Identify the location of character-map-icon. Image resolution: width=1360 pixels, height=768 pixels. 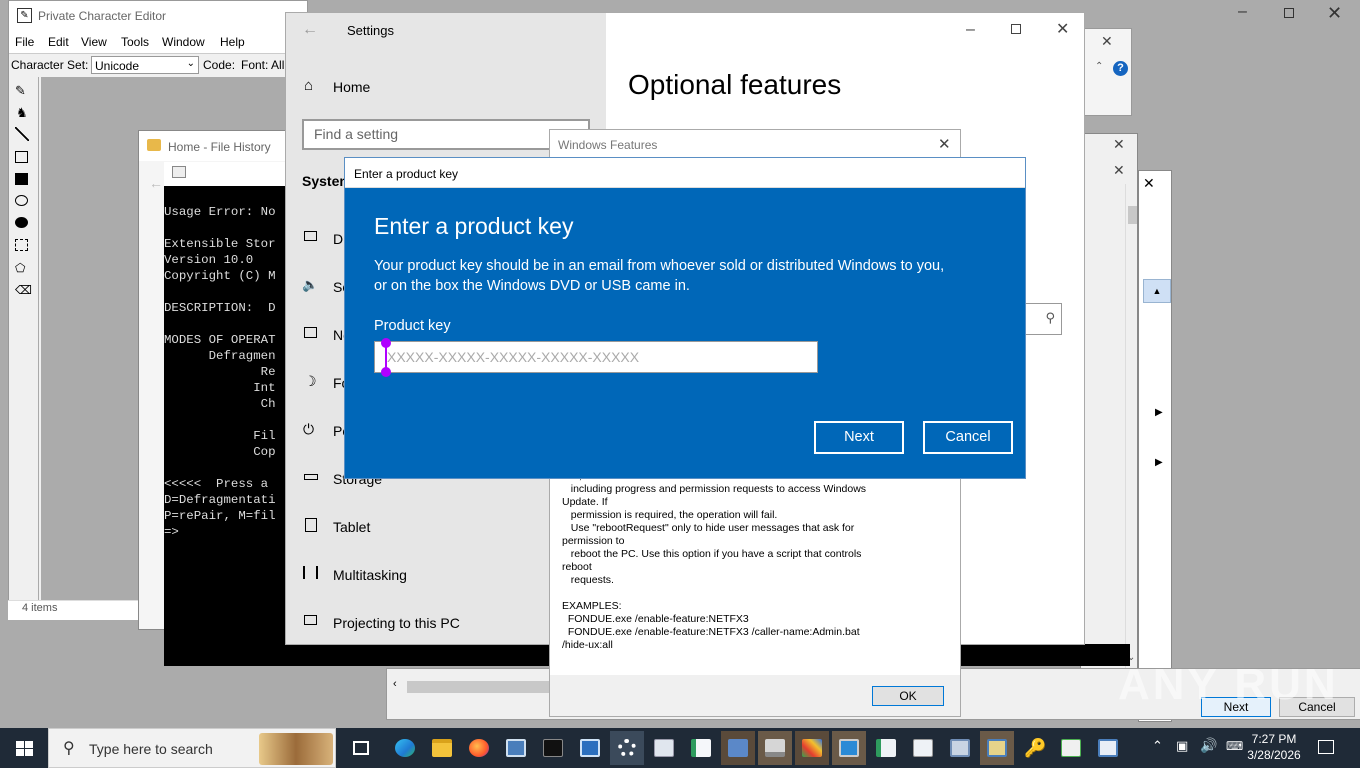
(664, 748).